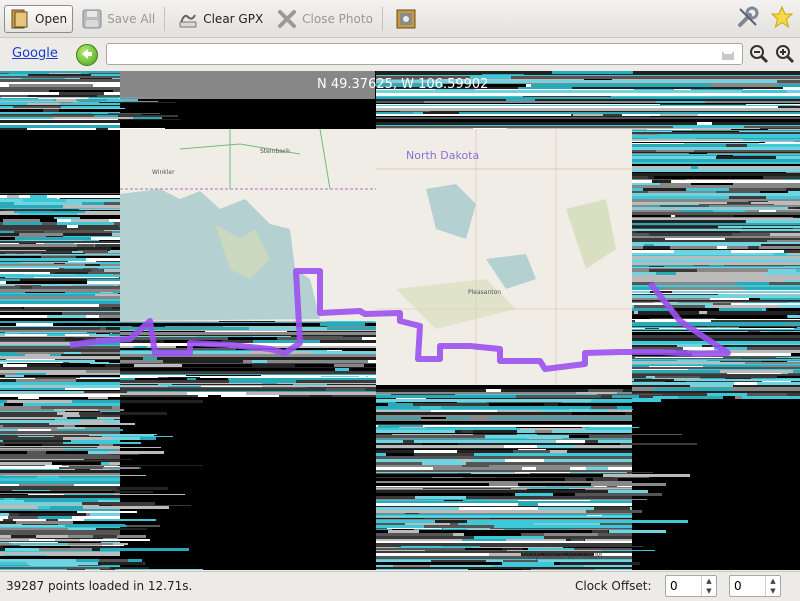  I want to click on clock-offset-minutes-spinner: ▲▼, so click(691, 586).